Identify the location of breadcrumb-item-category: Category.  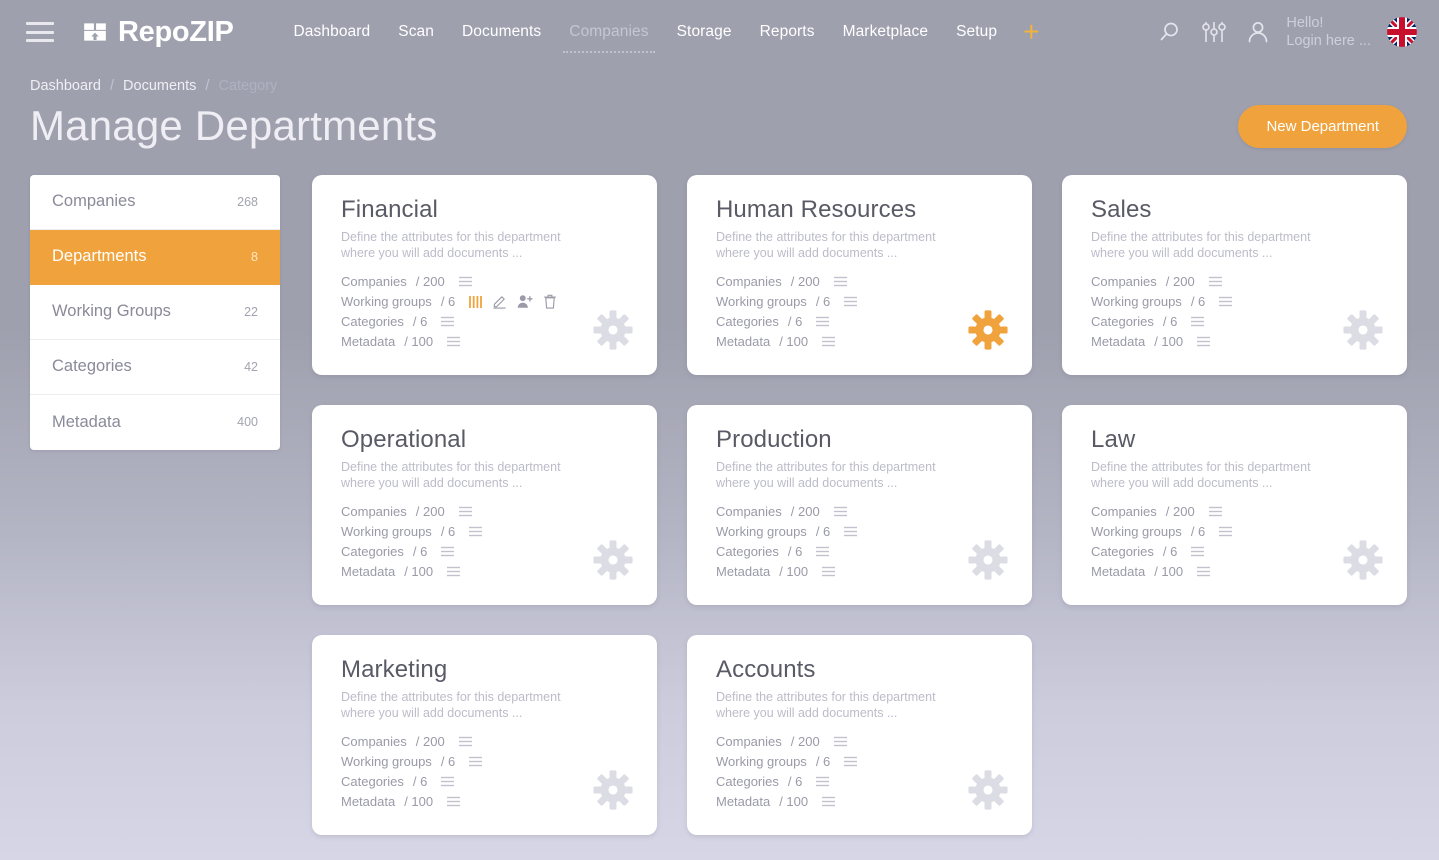
(248, 86).